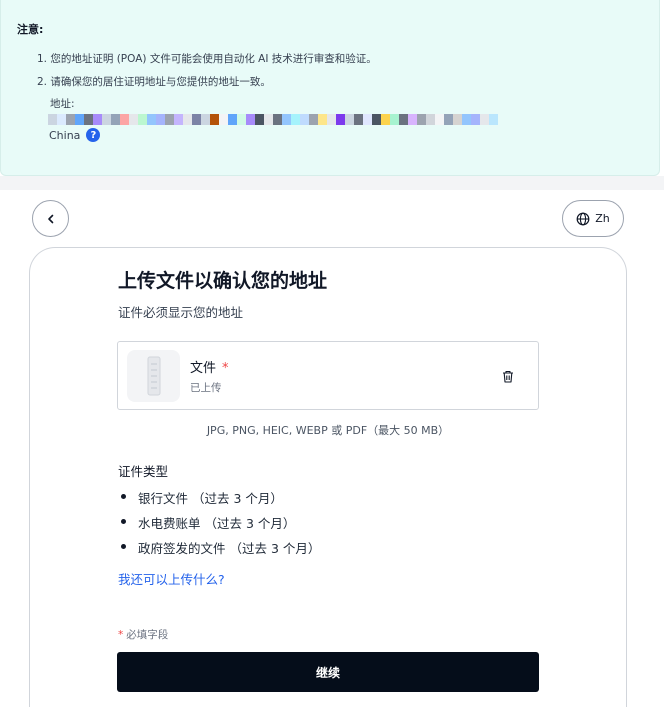  I want to click on required-star: *, so click(225, 368).